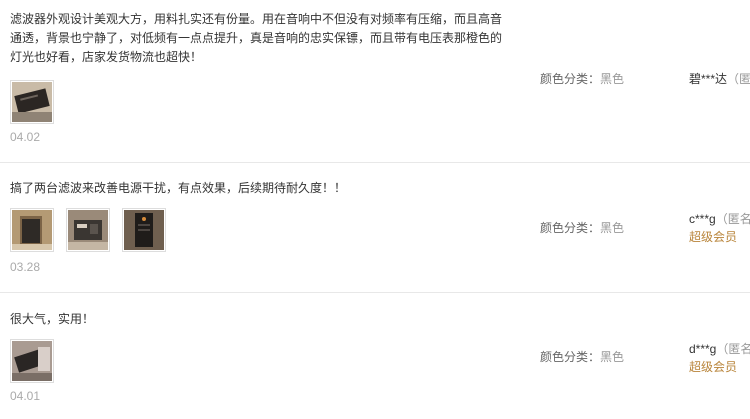 The width and height of the screenshot is (750, 419). Describe the element at coordinates (703, 349) in the screenshot. I see `reviewer-name: d***g` at that location.